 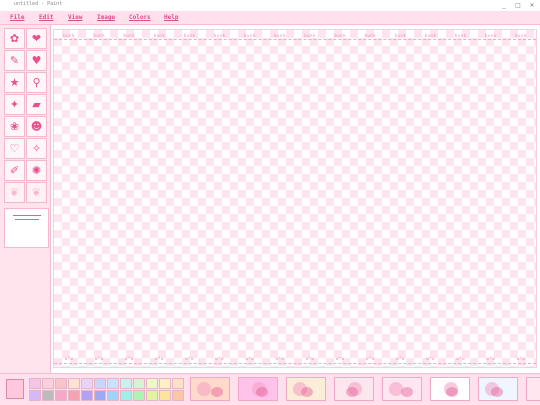 I want to click on tool-rounded-rectangle: ❦, so click(x=36, y=192).